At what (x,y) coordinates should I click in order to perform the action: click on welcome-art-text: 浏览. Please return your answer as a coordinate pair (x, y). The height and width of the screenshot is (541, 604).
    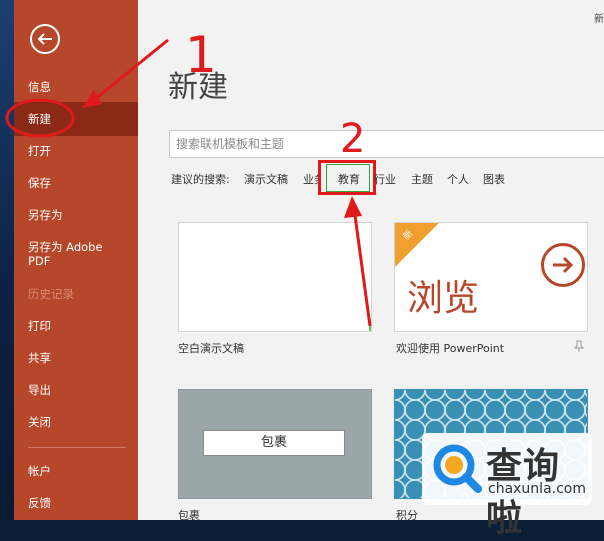
    Looking at the image, I should click on (443, 298).